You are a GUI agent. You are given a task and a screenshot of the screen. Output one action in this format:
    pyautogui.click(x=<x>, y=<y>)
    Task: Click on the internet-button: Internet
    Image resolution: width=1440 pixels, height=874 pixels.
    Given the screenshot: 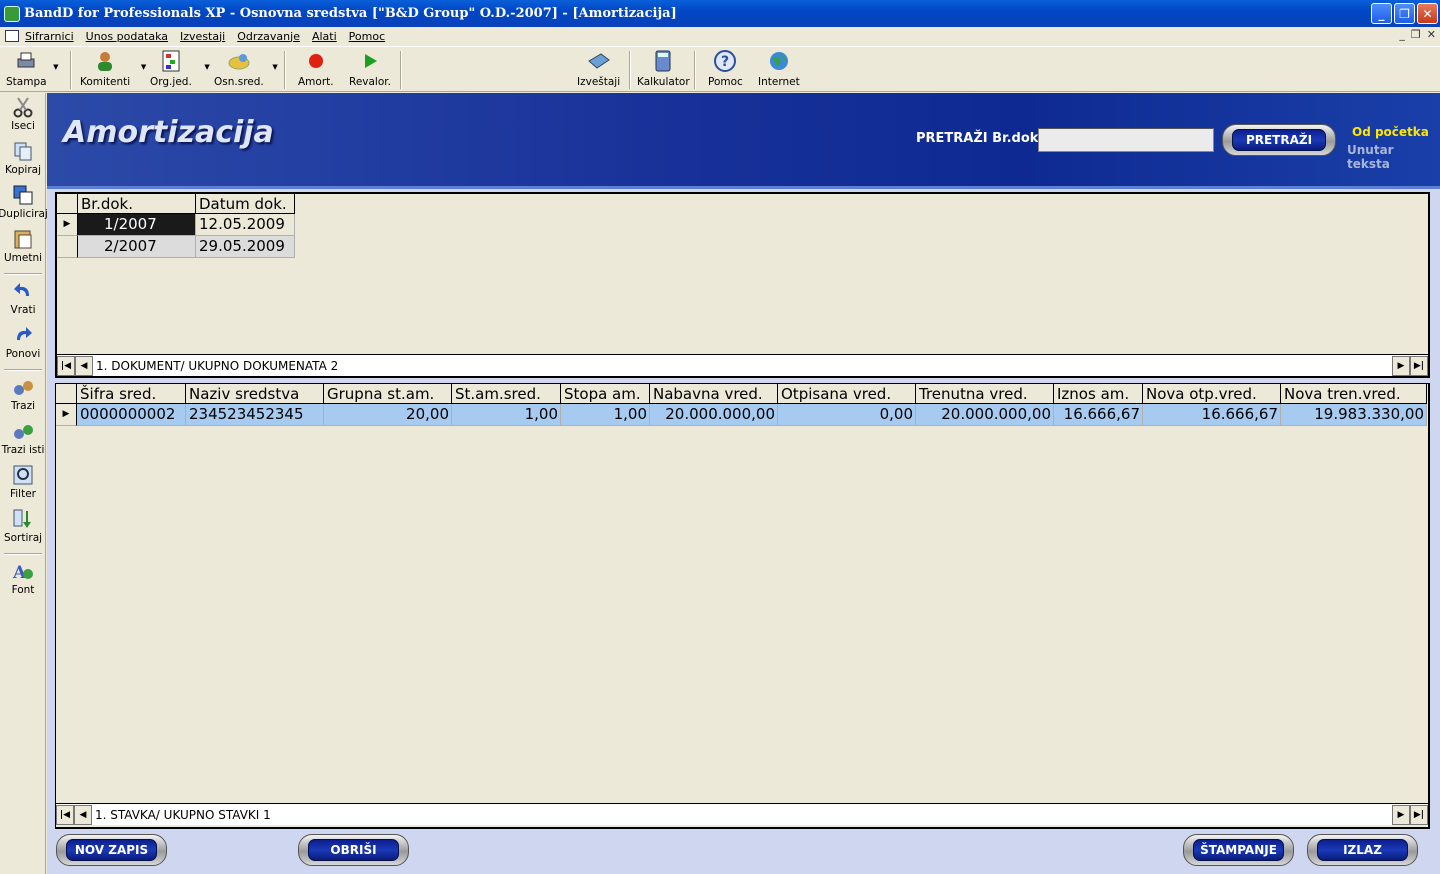 What is the action you would take?
    pyautogui.click(x=779, y=68)
    